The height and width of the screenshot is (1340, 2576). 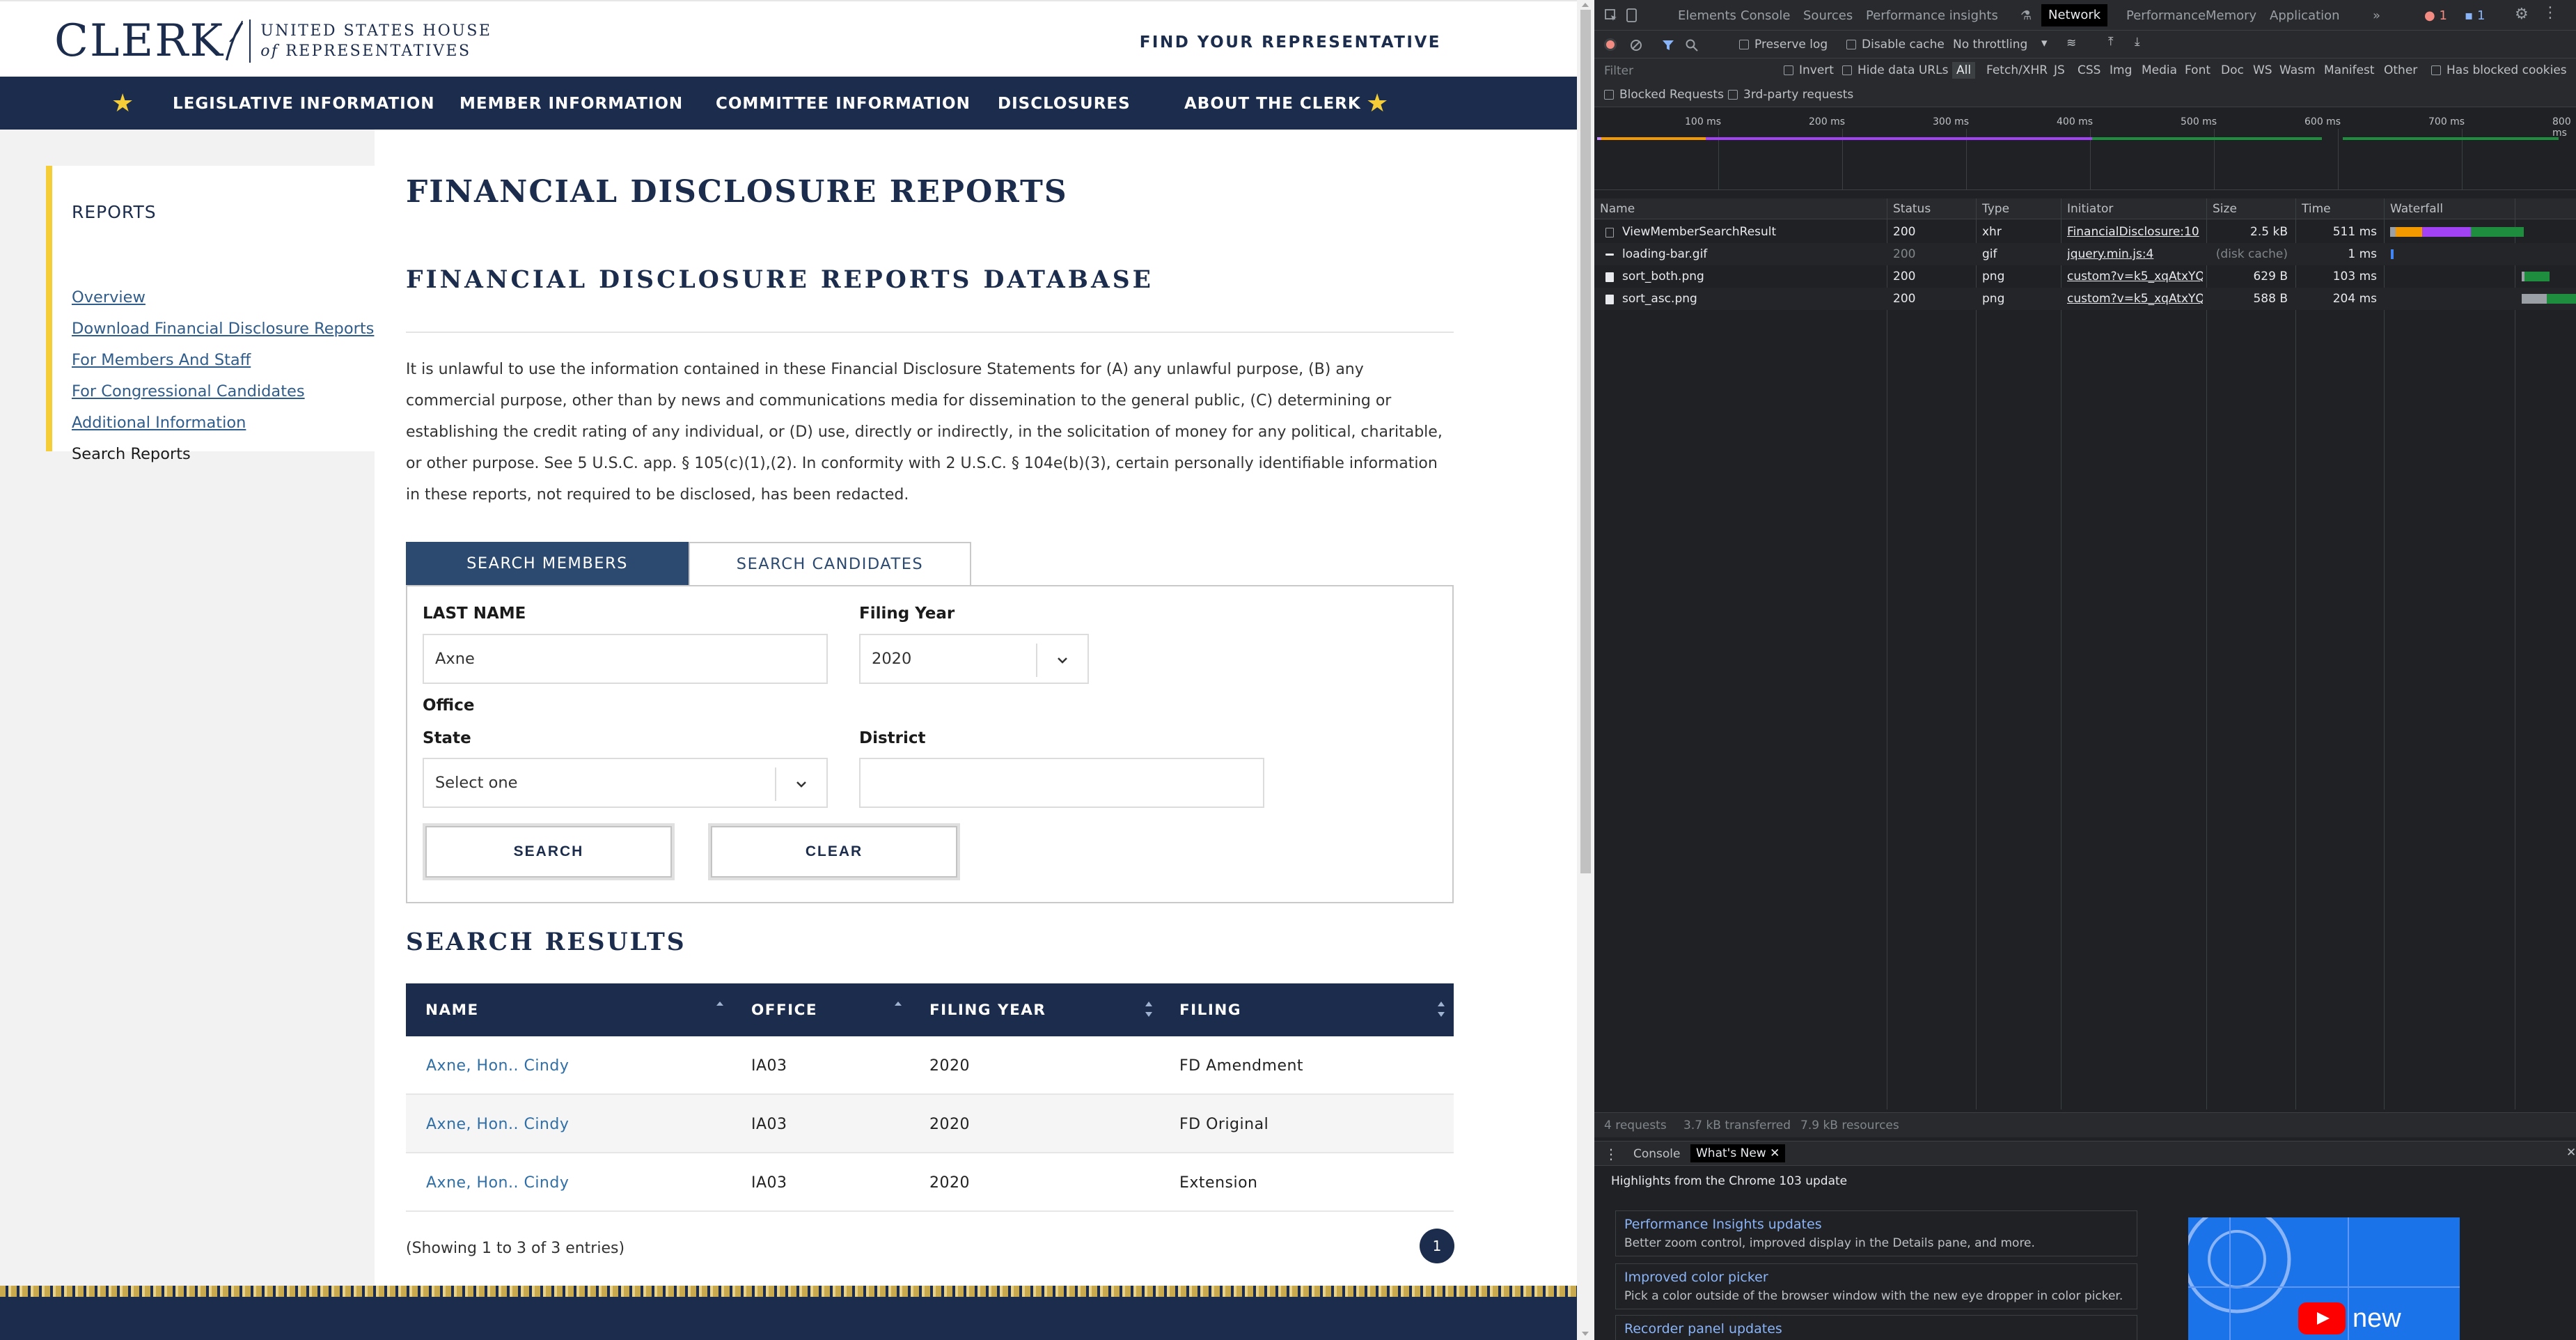 What do you see at coordinates (2059, 70) in the screenshot?
I see `filter-type-js: JS` at bounding box center [2059, 70].